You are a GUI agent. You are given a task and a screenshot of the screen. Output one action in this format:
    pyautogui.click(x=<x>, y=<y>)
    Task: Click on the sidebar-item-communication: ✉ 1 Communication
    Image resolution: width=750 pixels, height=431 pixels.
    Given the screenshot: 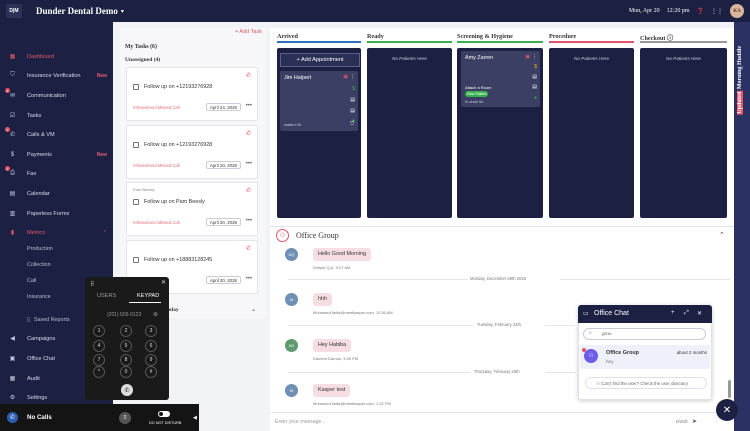 What is the action you would take?
    pyautogui.click(x=56, y=94)
    